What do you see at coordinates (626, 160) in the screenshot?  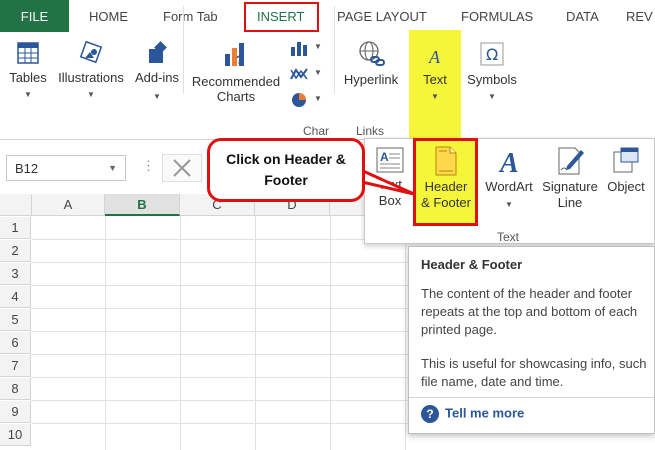 I see `object-icon` at bounding box center [626, 160].